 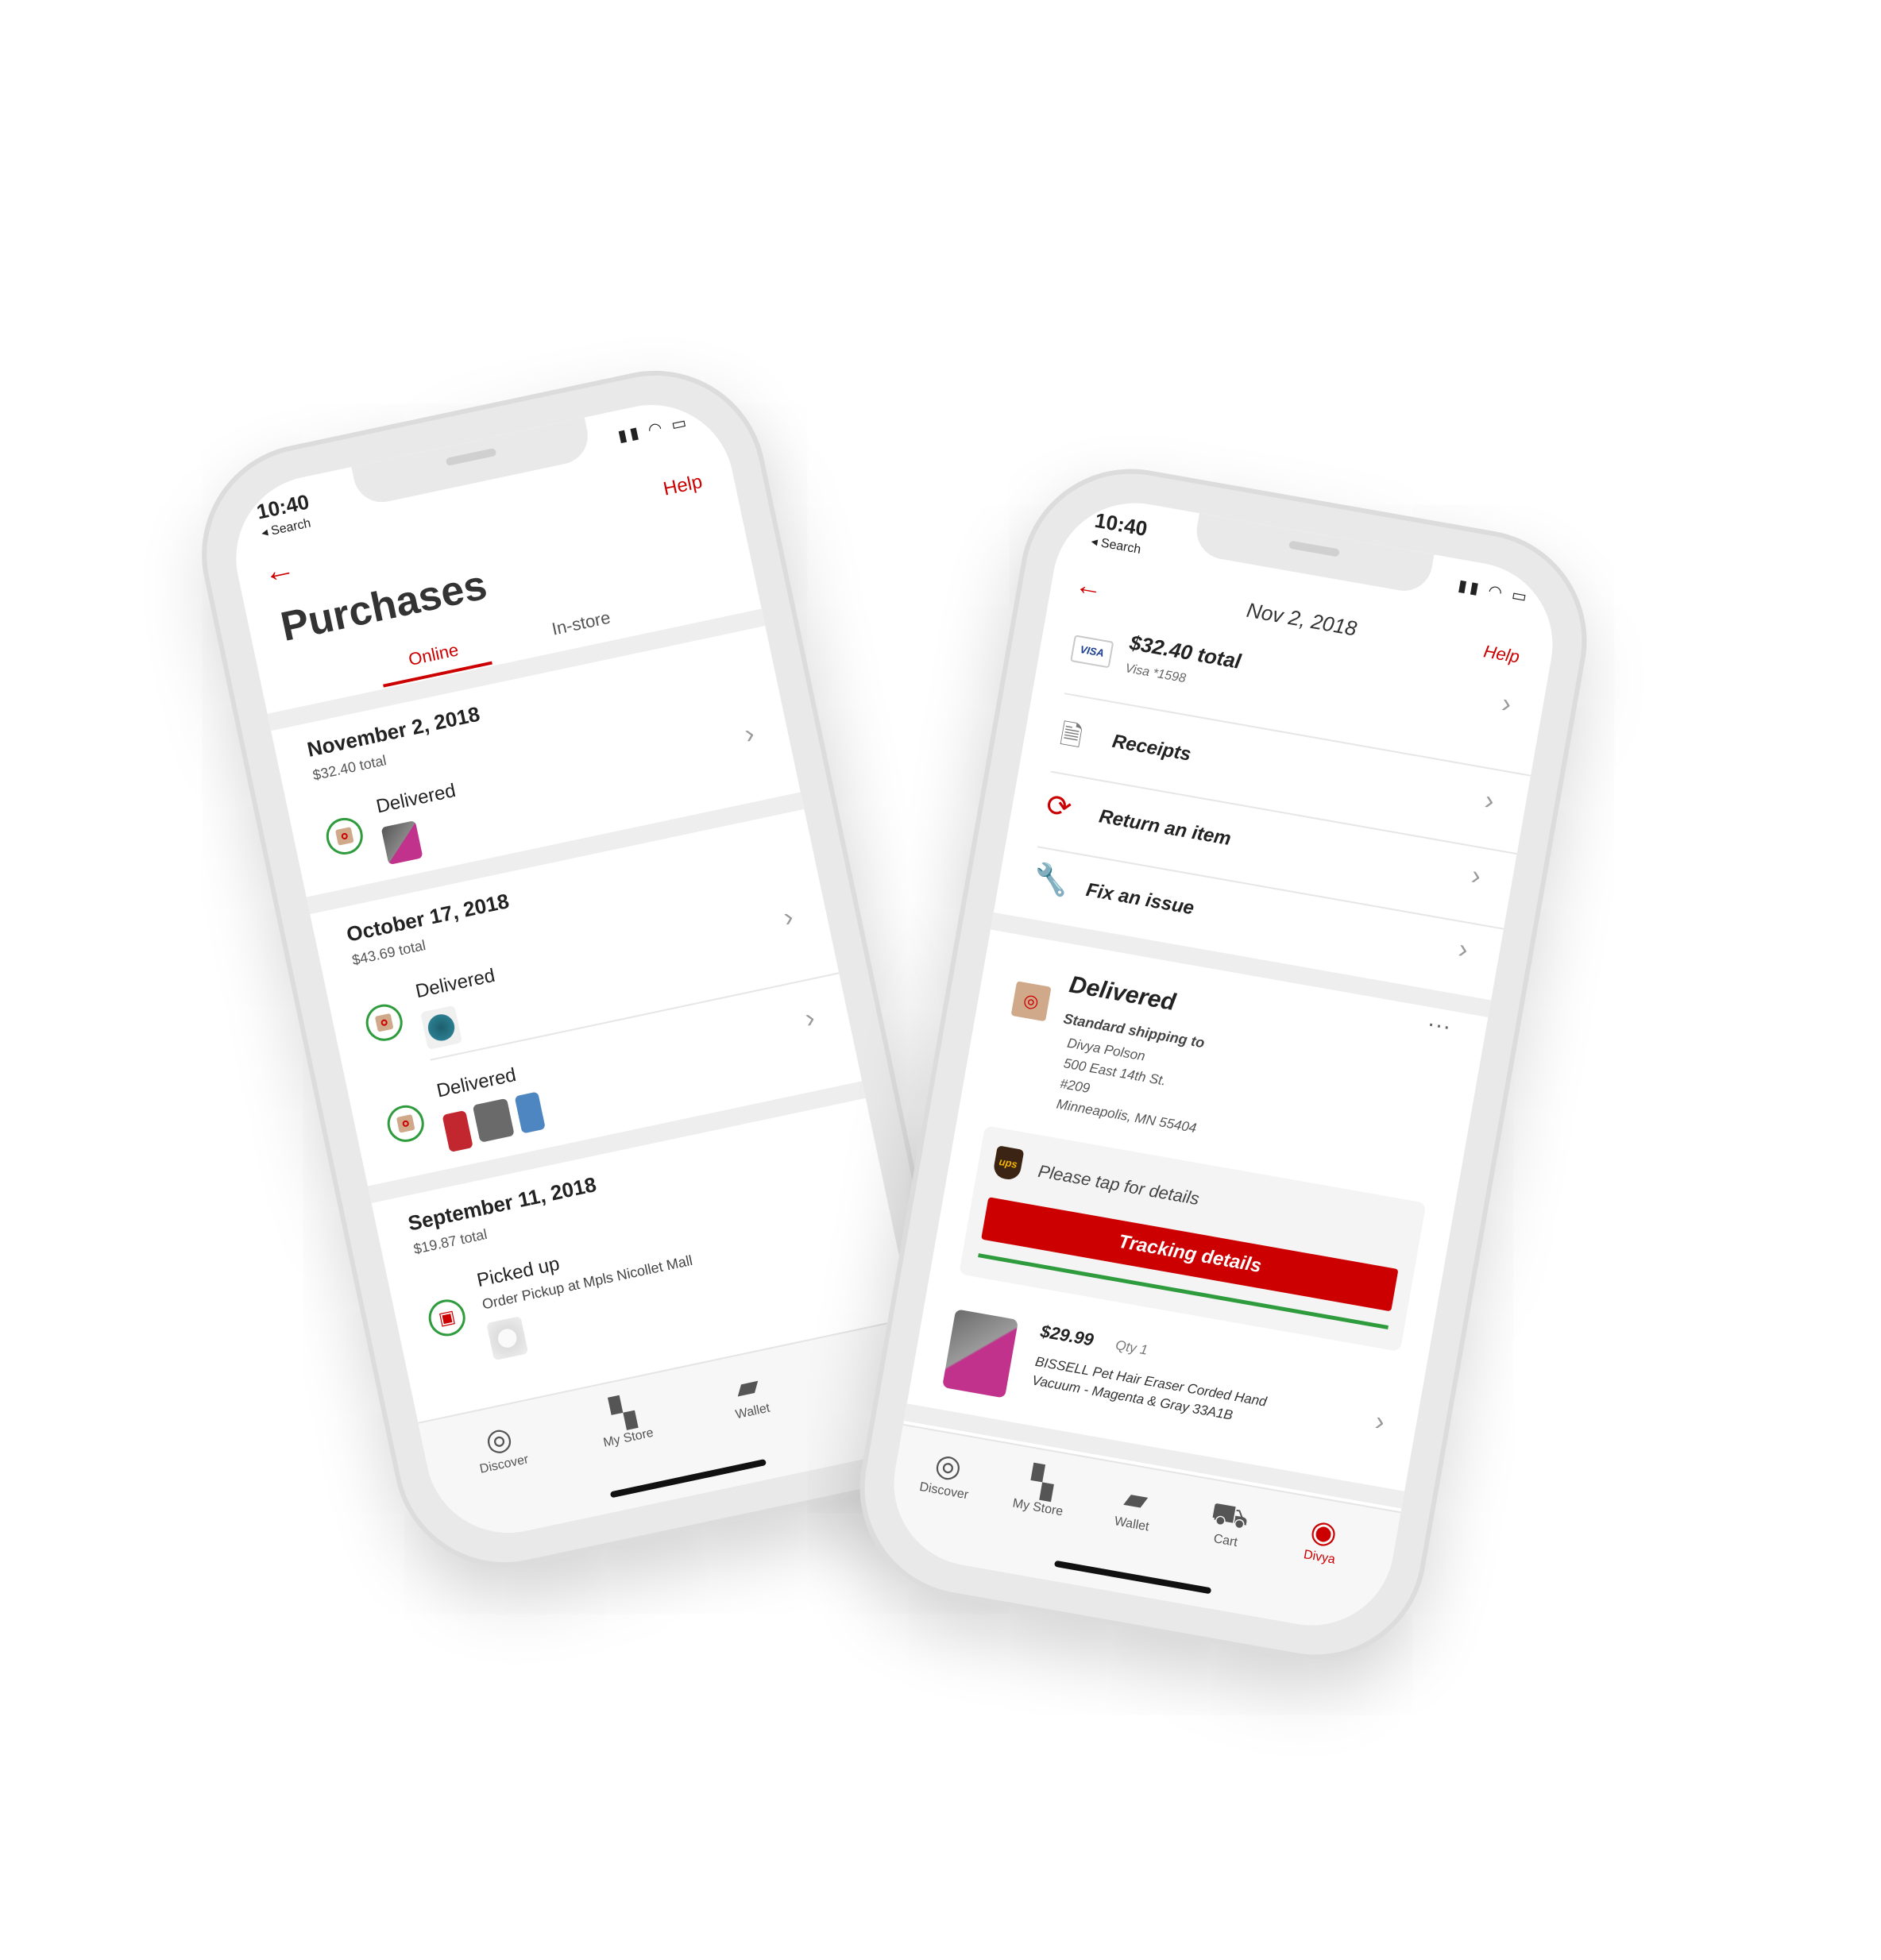 What do you see at coordinates (1051, 879) in the screenshot?
I see `wrench-icon: 🔧` at bounding box center [1051, 879].